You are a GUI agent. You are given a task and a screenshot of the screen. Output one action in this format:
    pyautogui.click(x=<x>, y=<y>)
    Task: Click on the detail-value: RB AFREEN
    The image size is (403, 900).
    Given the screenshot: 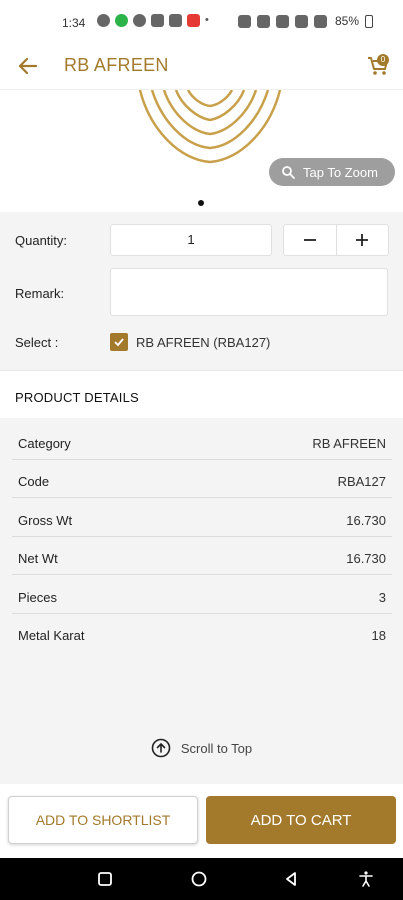 What is the action you would take?
    pyautogui.click(x=349, y=443)
    